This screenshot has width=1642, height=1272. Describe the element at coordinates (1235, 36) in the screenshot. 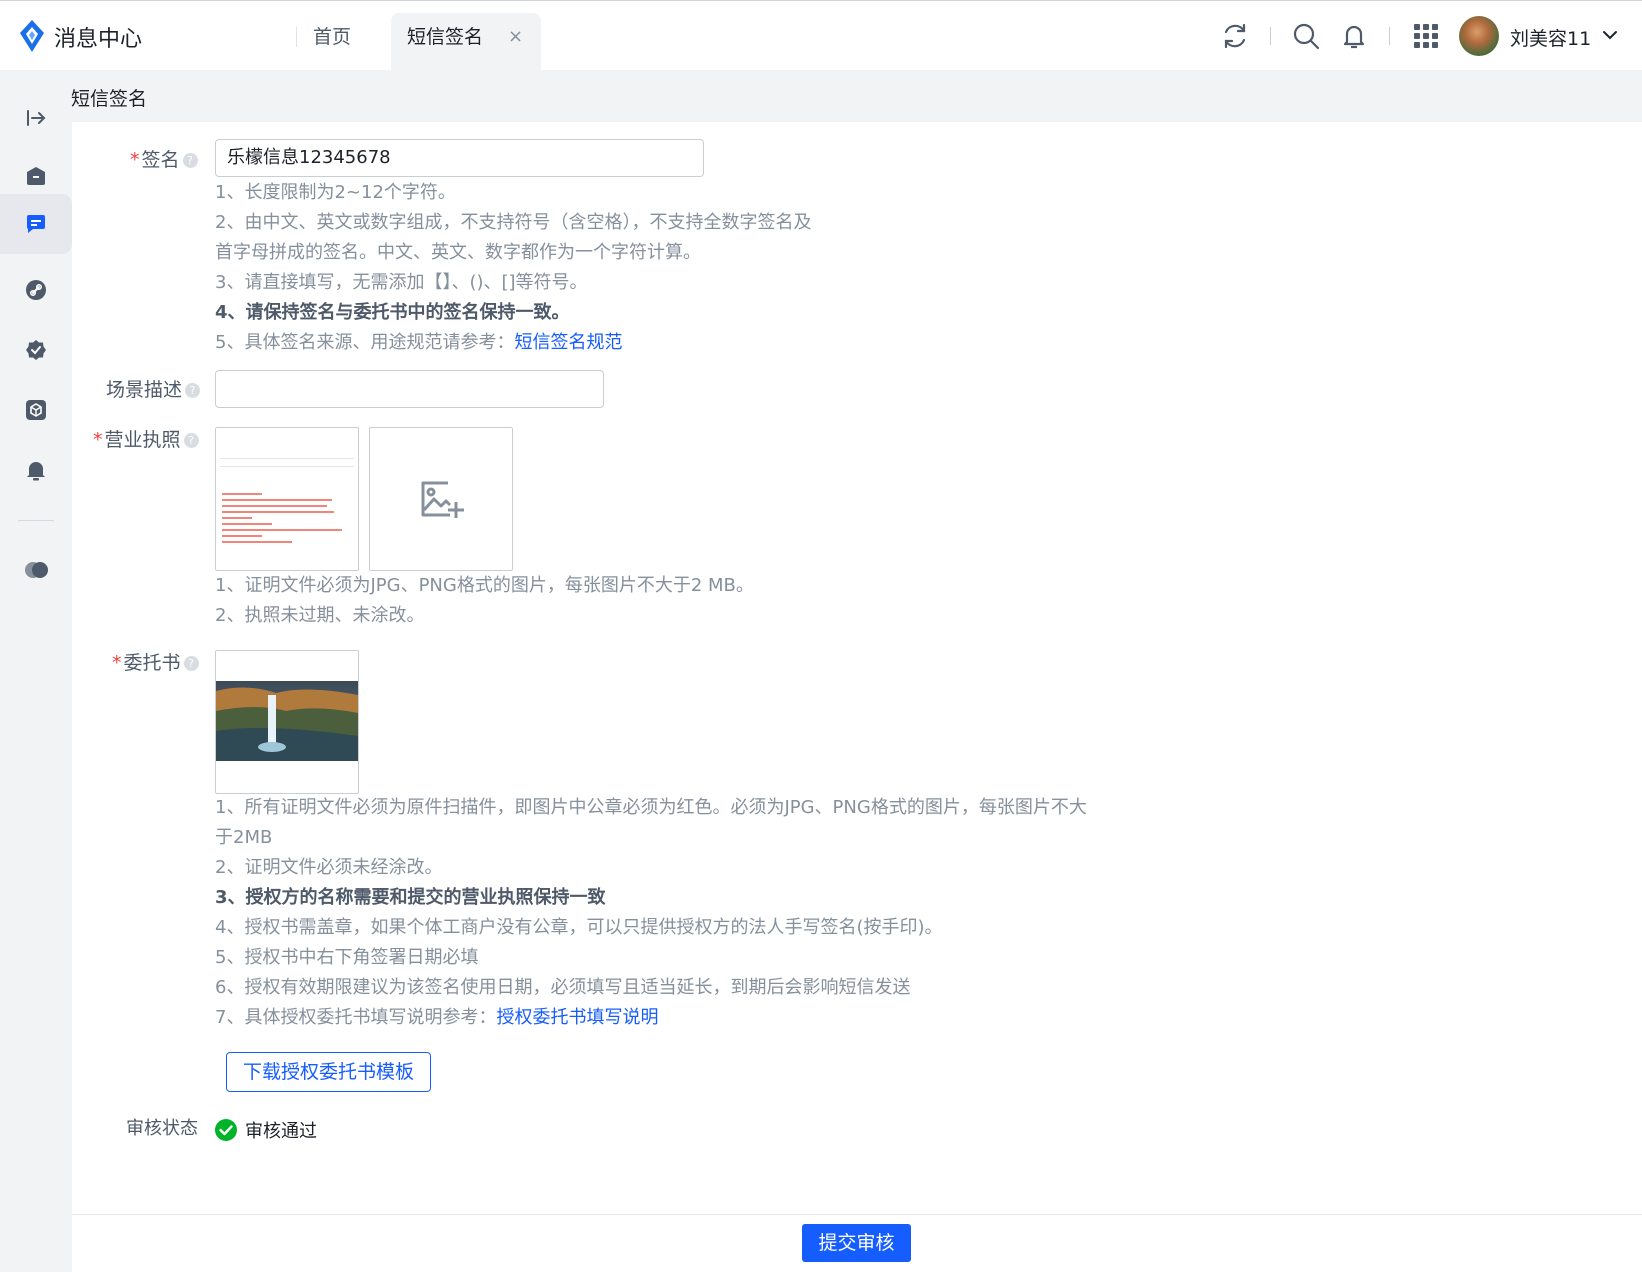

I see `refresh-icon` at that location.